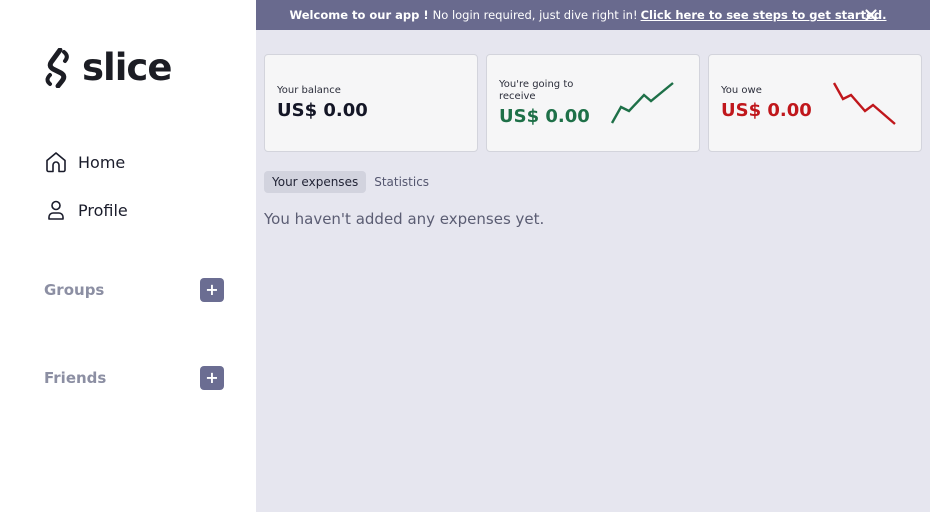  I want to click on nav-profile: Profile, so click(86, 210).